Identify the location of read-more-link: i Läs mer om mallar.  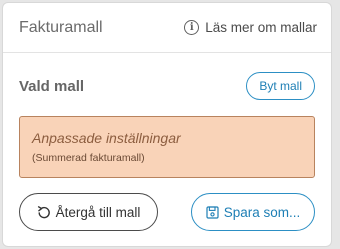
(250, 27).